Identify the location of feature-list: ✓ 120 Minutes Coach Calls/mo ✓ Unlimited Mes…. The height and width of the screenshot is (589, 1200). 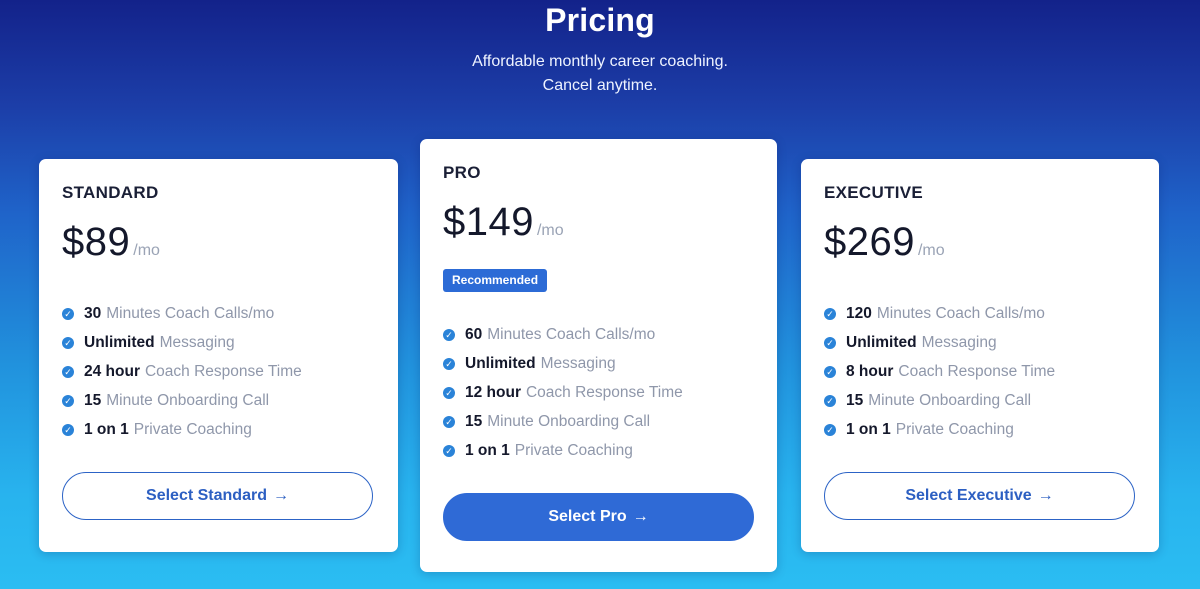
(939, 372).